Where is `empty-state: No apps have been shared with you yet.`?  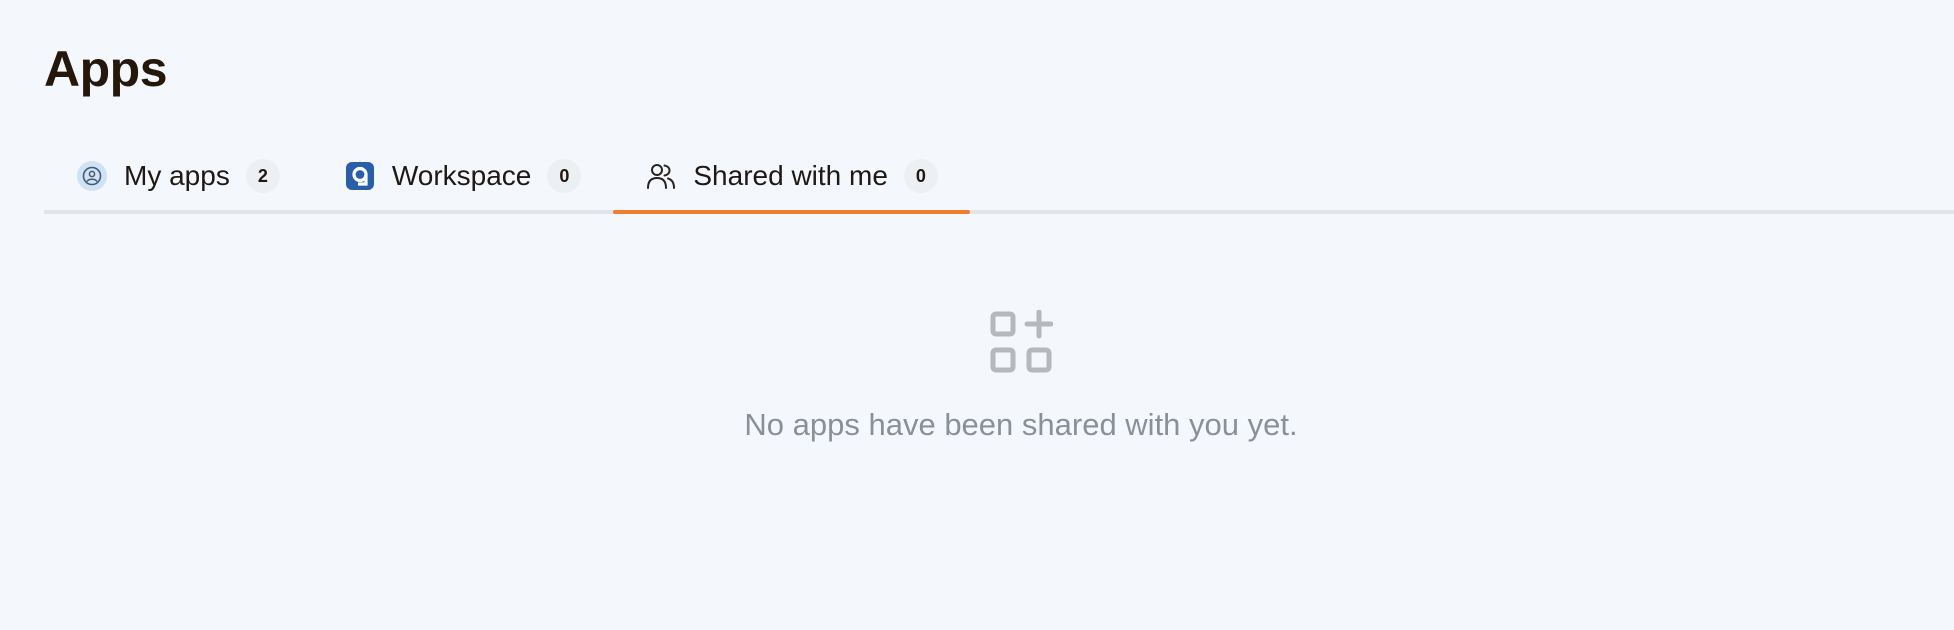
empty-state: No apps have been shared with you yet. is located at coordinates (1021, 376).